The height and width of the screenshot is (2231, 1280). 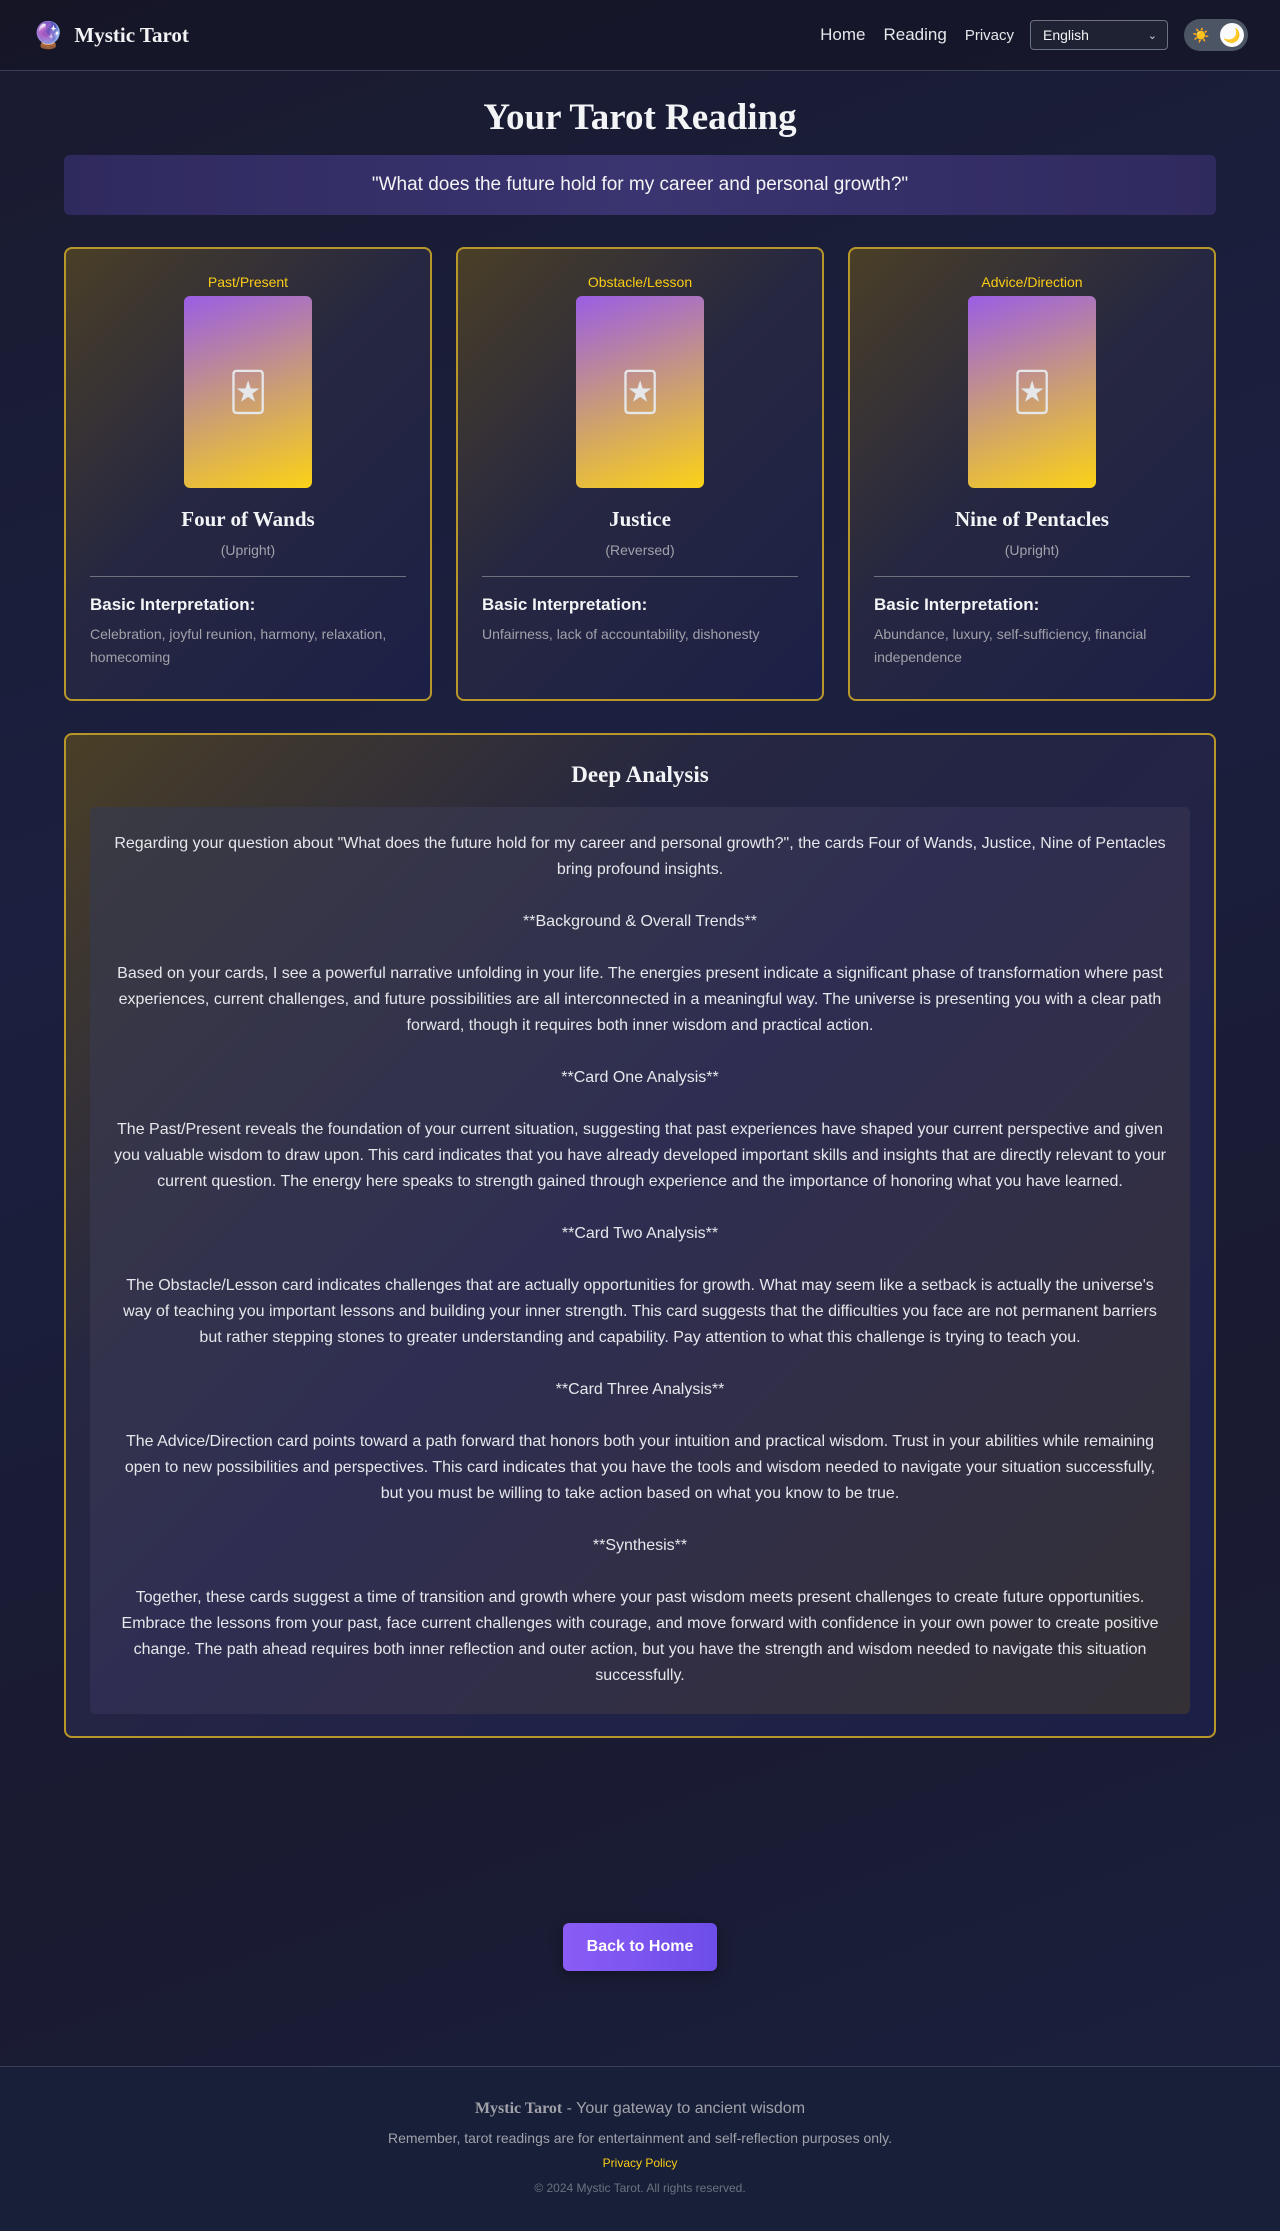 What do you see at coordinates (640, 117) in the screenshot?
I see `page-title: Your Tarot Reading` at bounding box center [640, 117].